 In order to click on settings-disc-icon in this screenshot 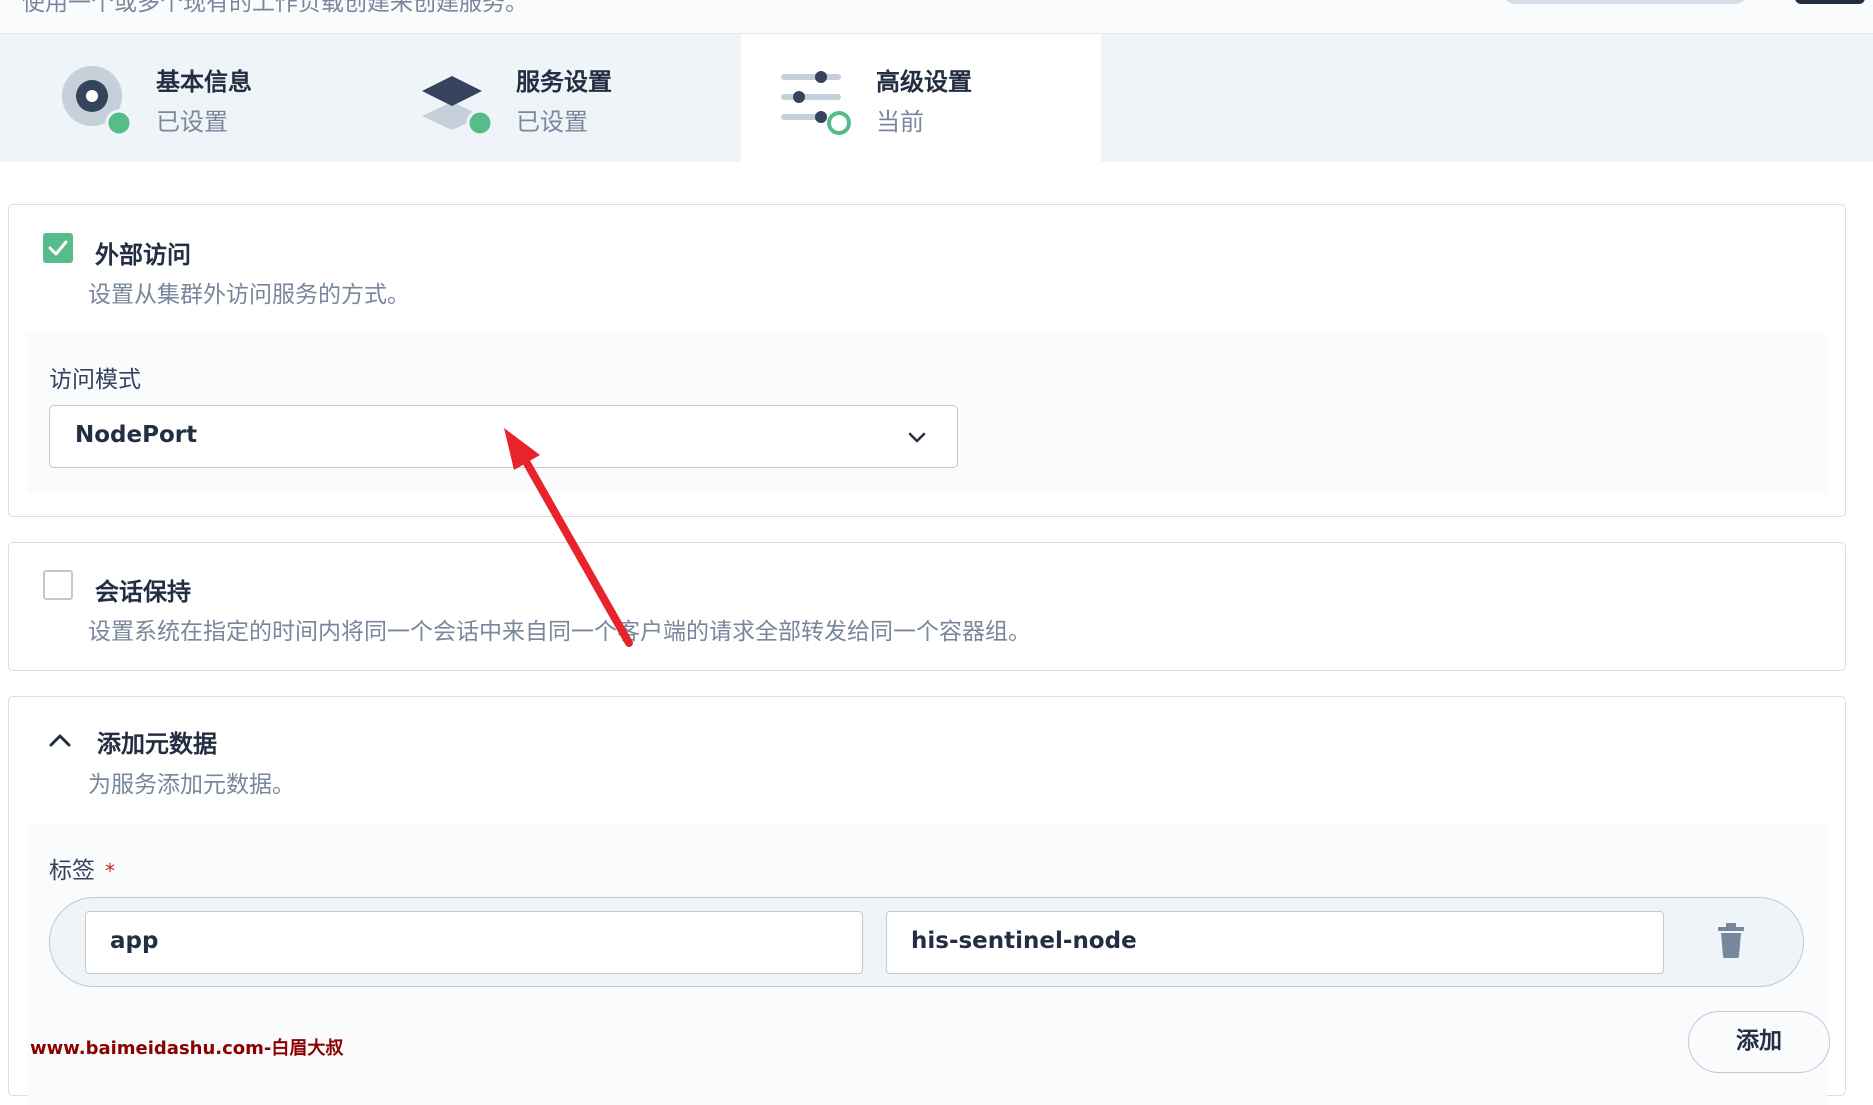, I will do `click(97, 101)`.